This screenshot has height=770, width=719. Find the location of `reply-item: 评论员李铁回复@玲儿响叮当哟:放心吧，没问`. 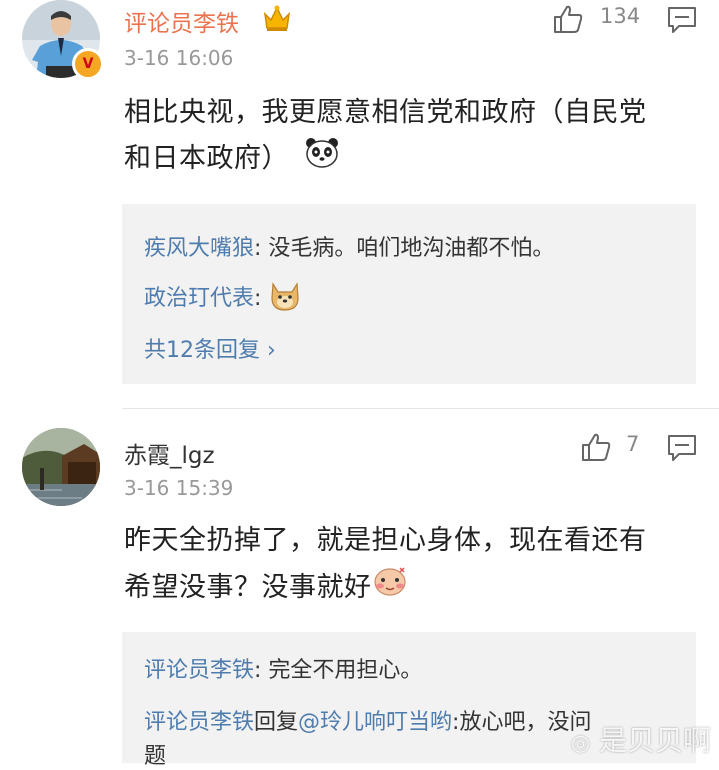

reply-item: 评论员李铁回复@玲儿响叮当哟:放心吧，没问 is located at coordinates (367, 720).